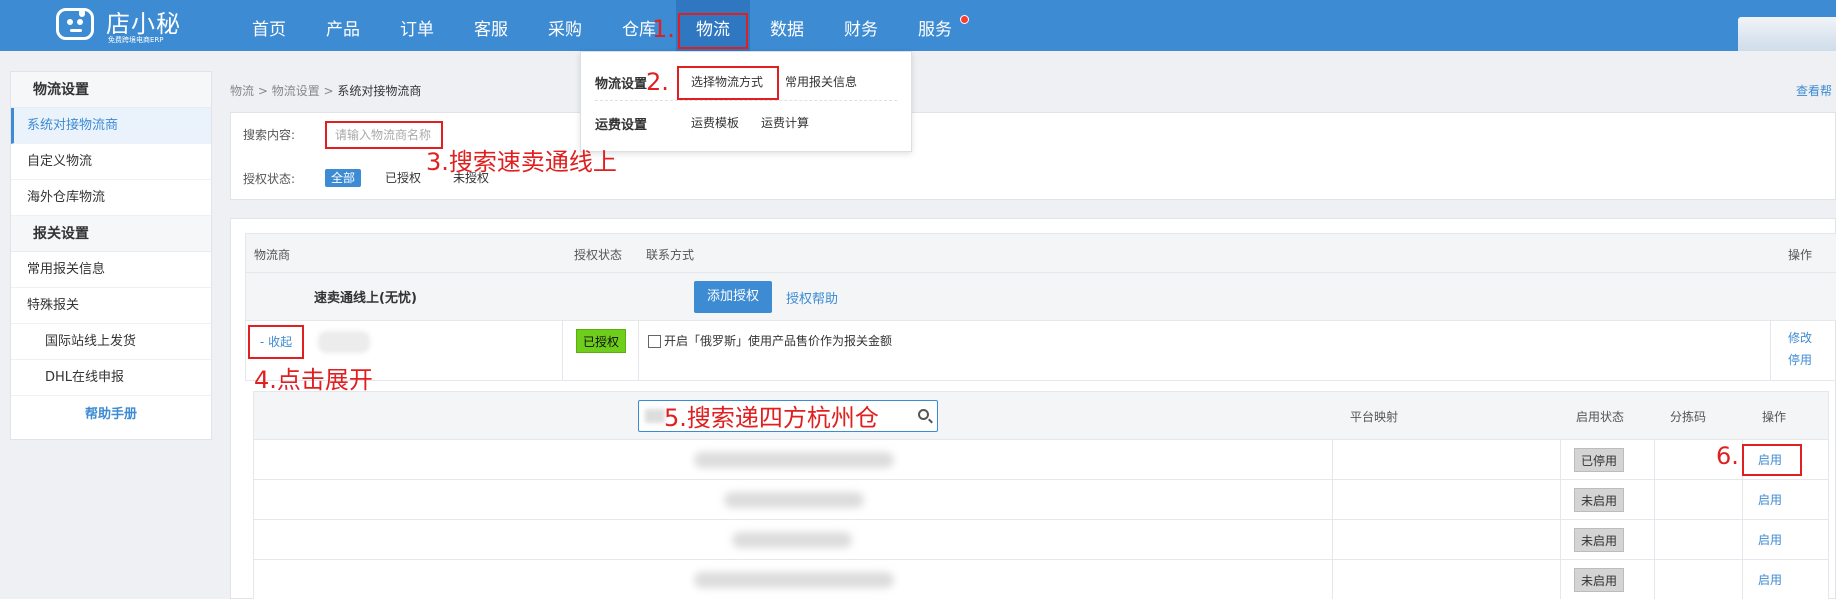  What do you see at coordinates (1599, 460) in the screenshot?
I see `status-badge: 已停用` at bounding box center [1599, 460].